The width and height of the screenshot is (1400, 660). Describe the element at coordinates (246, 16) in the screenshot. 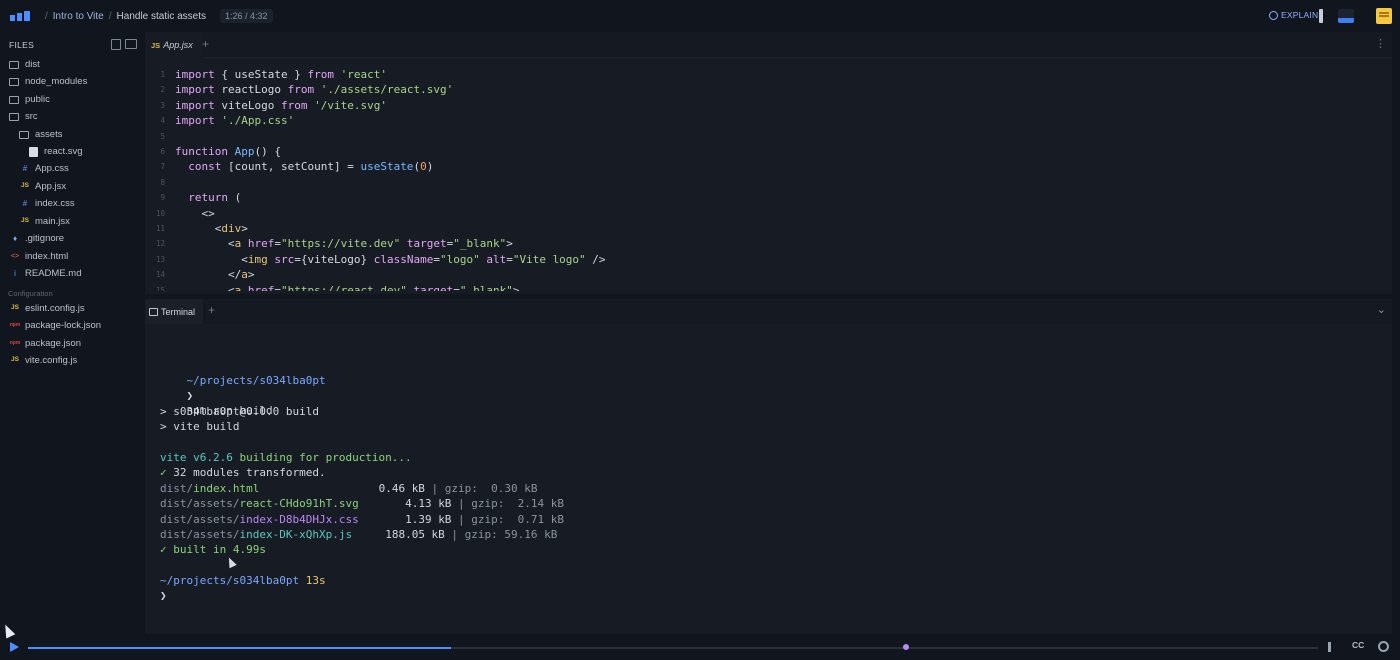

I see `lesson-time: 1:26 / 4:32` at that location.